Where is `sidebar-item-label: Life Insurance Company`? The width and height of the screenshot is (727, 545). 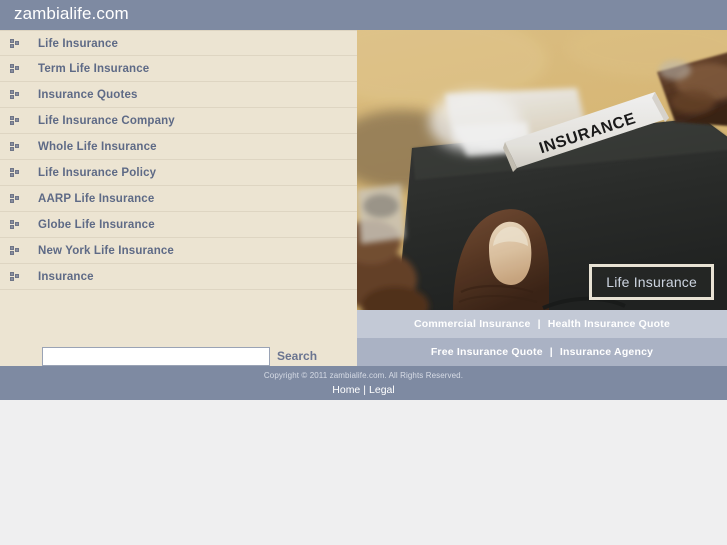 sidebar-item-label: Life Insurance Company is located at coordinates (106, 121).